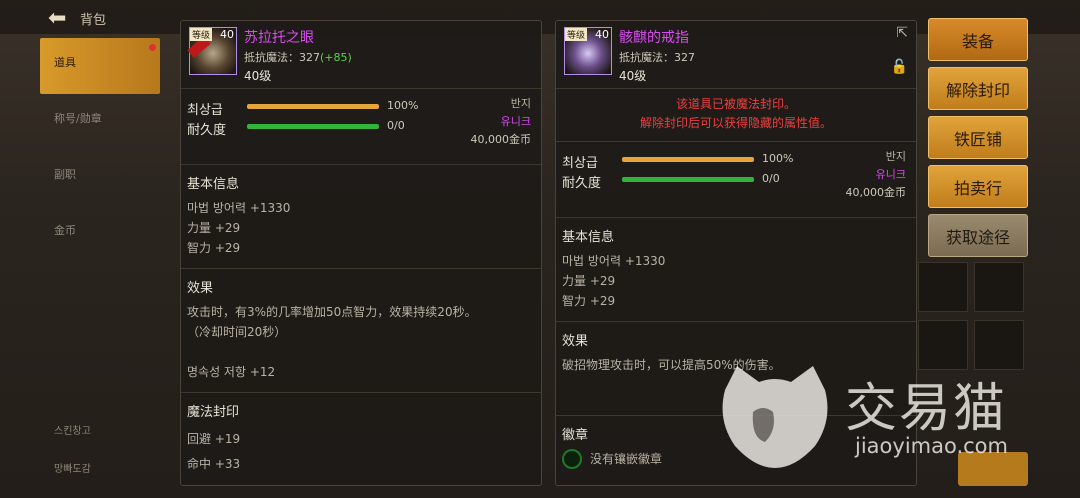  What do you see at coordinates (72, 429) in the screenshot?
I see `skin-storage-link: 스킨창고` at bounding box center [72, 429].